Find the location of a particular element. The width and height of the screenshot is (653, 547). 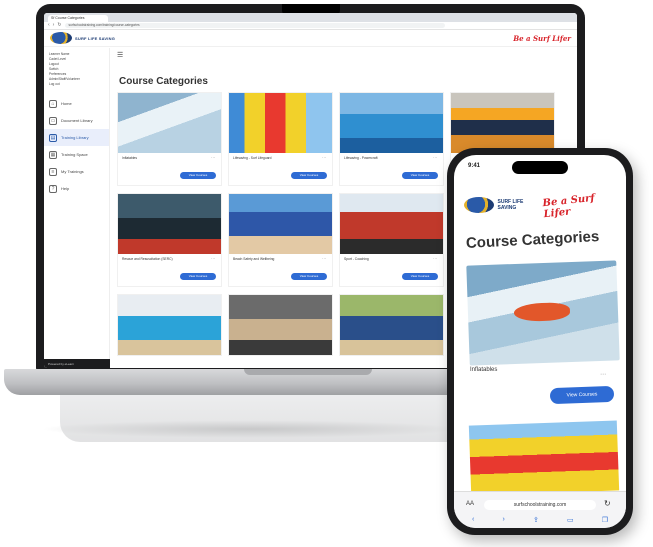

help-icon: ? is located at coordinates (53, 188).